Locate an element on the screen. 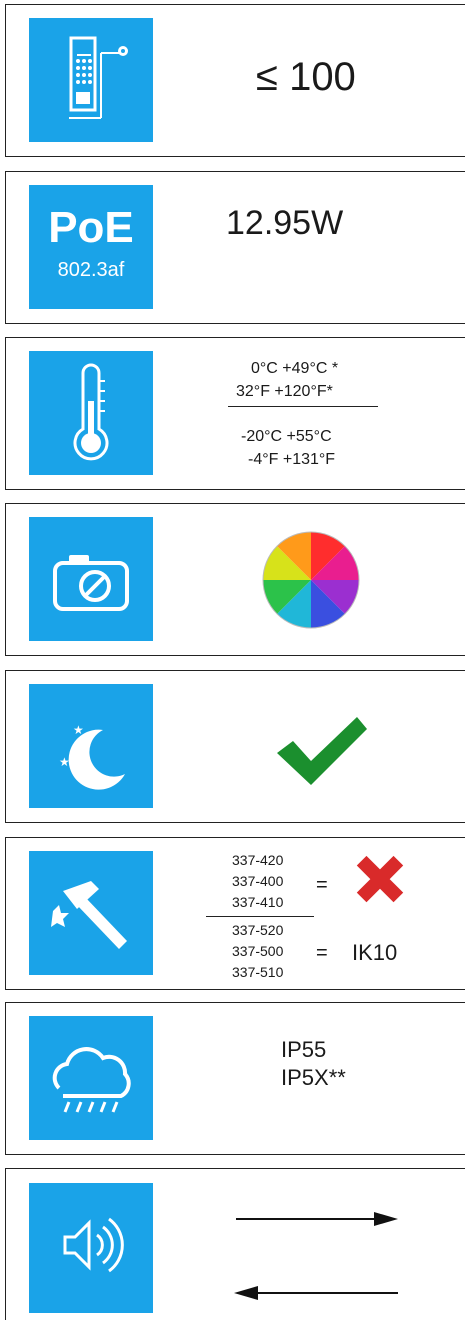  speaker-icon is located at coordinates (91, 1248).